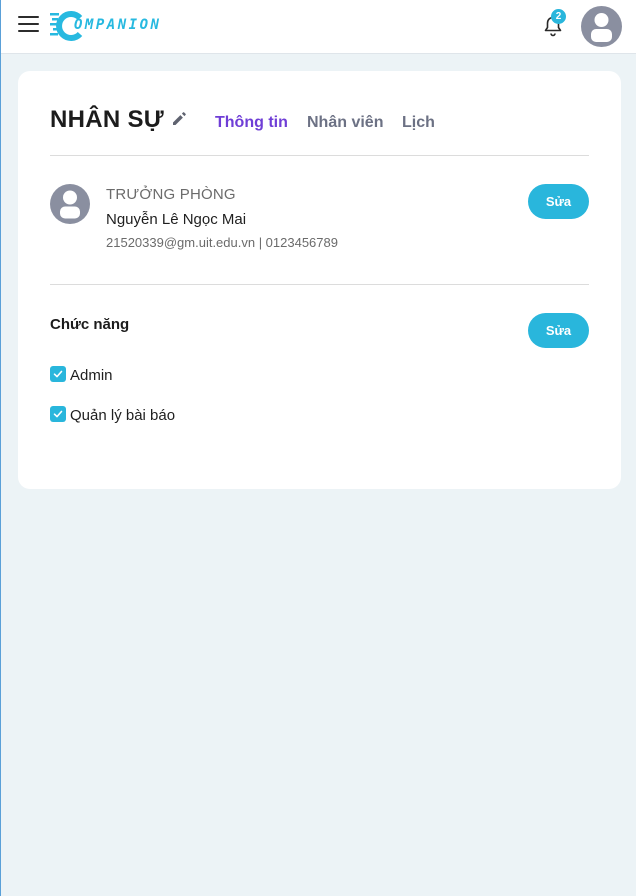  What do you see at coordinates (70, 204) in the screenshot?
I see `member-avatar-icon` at bounding box center [70, 204].